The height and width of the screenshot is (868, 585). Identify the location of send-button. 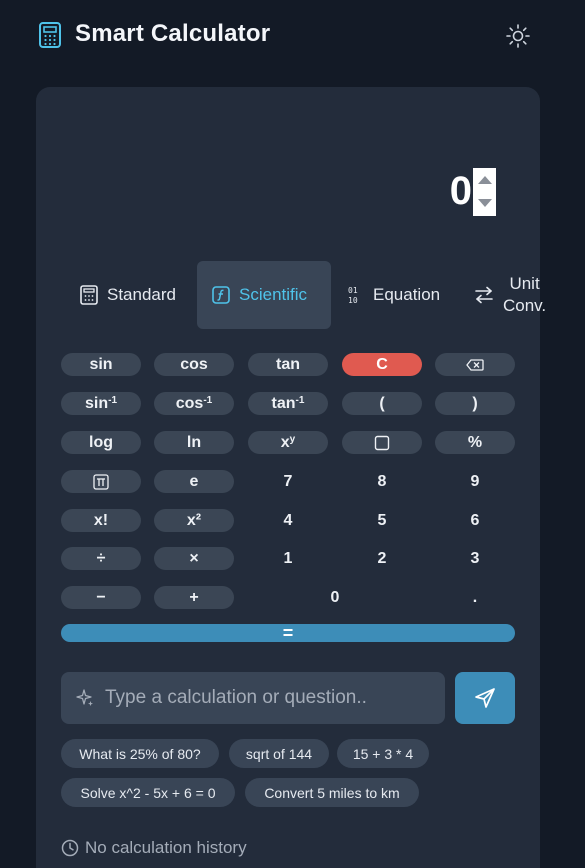
(485, 698).